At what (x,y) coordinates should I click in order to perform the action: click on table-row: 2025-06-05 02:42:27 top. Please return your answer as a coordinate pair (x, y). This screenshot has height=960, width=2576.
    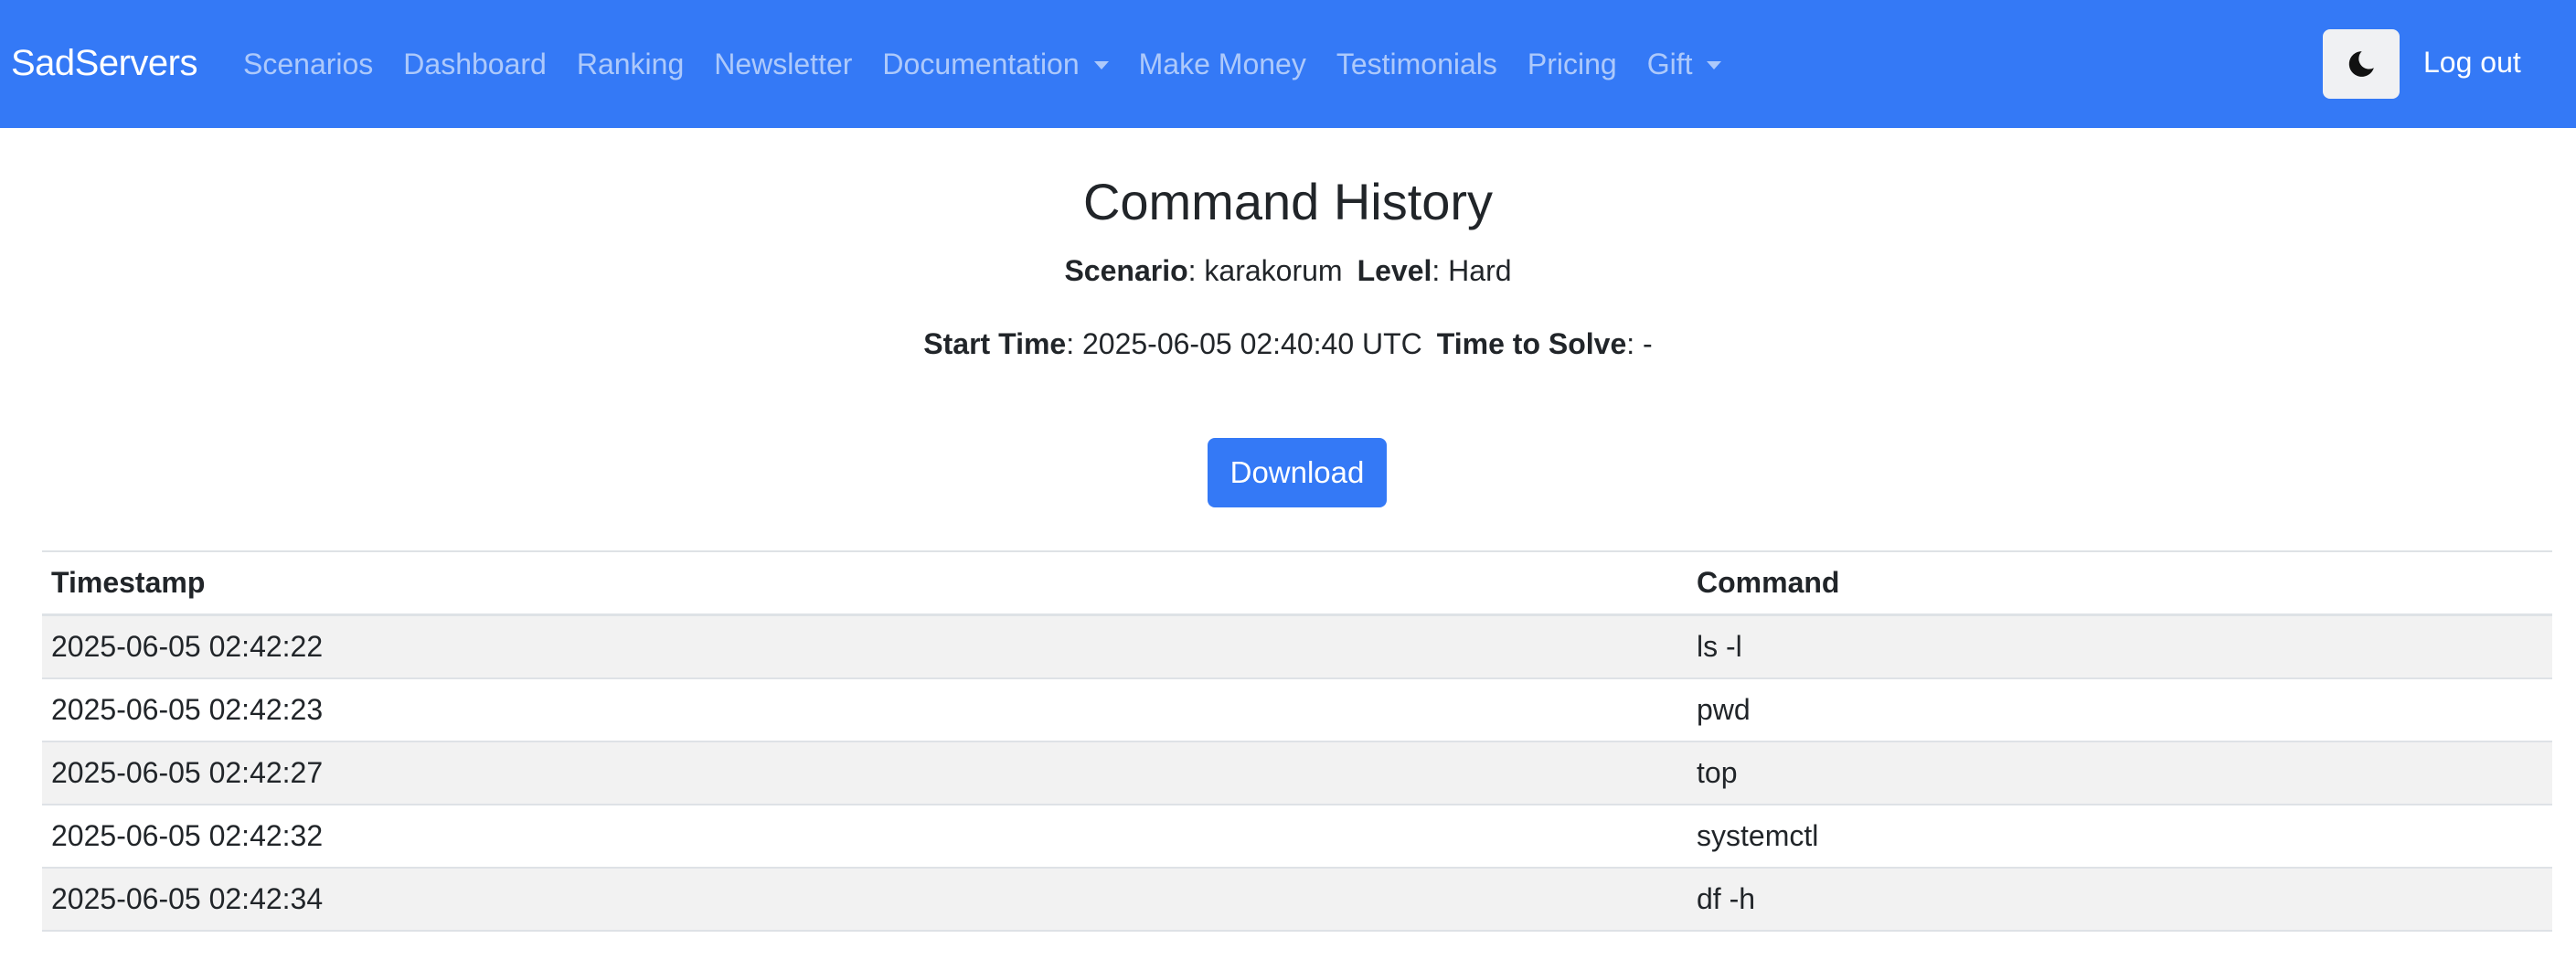
    Looking at the image, I should click on (1297, 773).